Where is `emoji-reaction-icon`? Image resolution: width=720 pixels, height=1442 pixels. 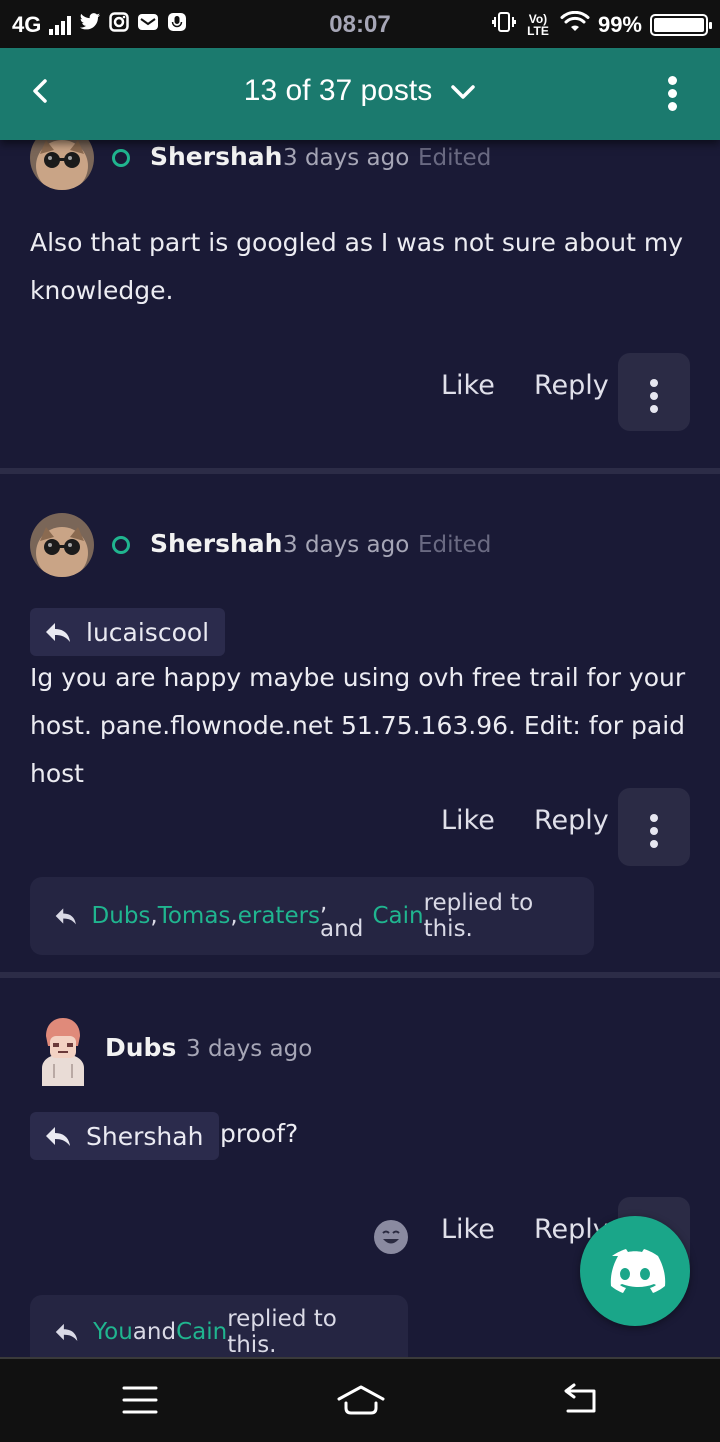
emoji-reaction-icon is located at coordinates (391, 1237).